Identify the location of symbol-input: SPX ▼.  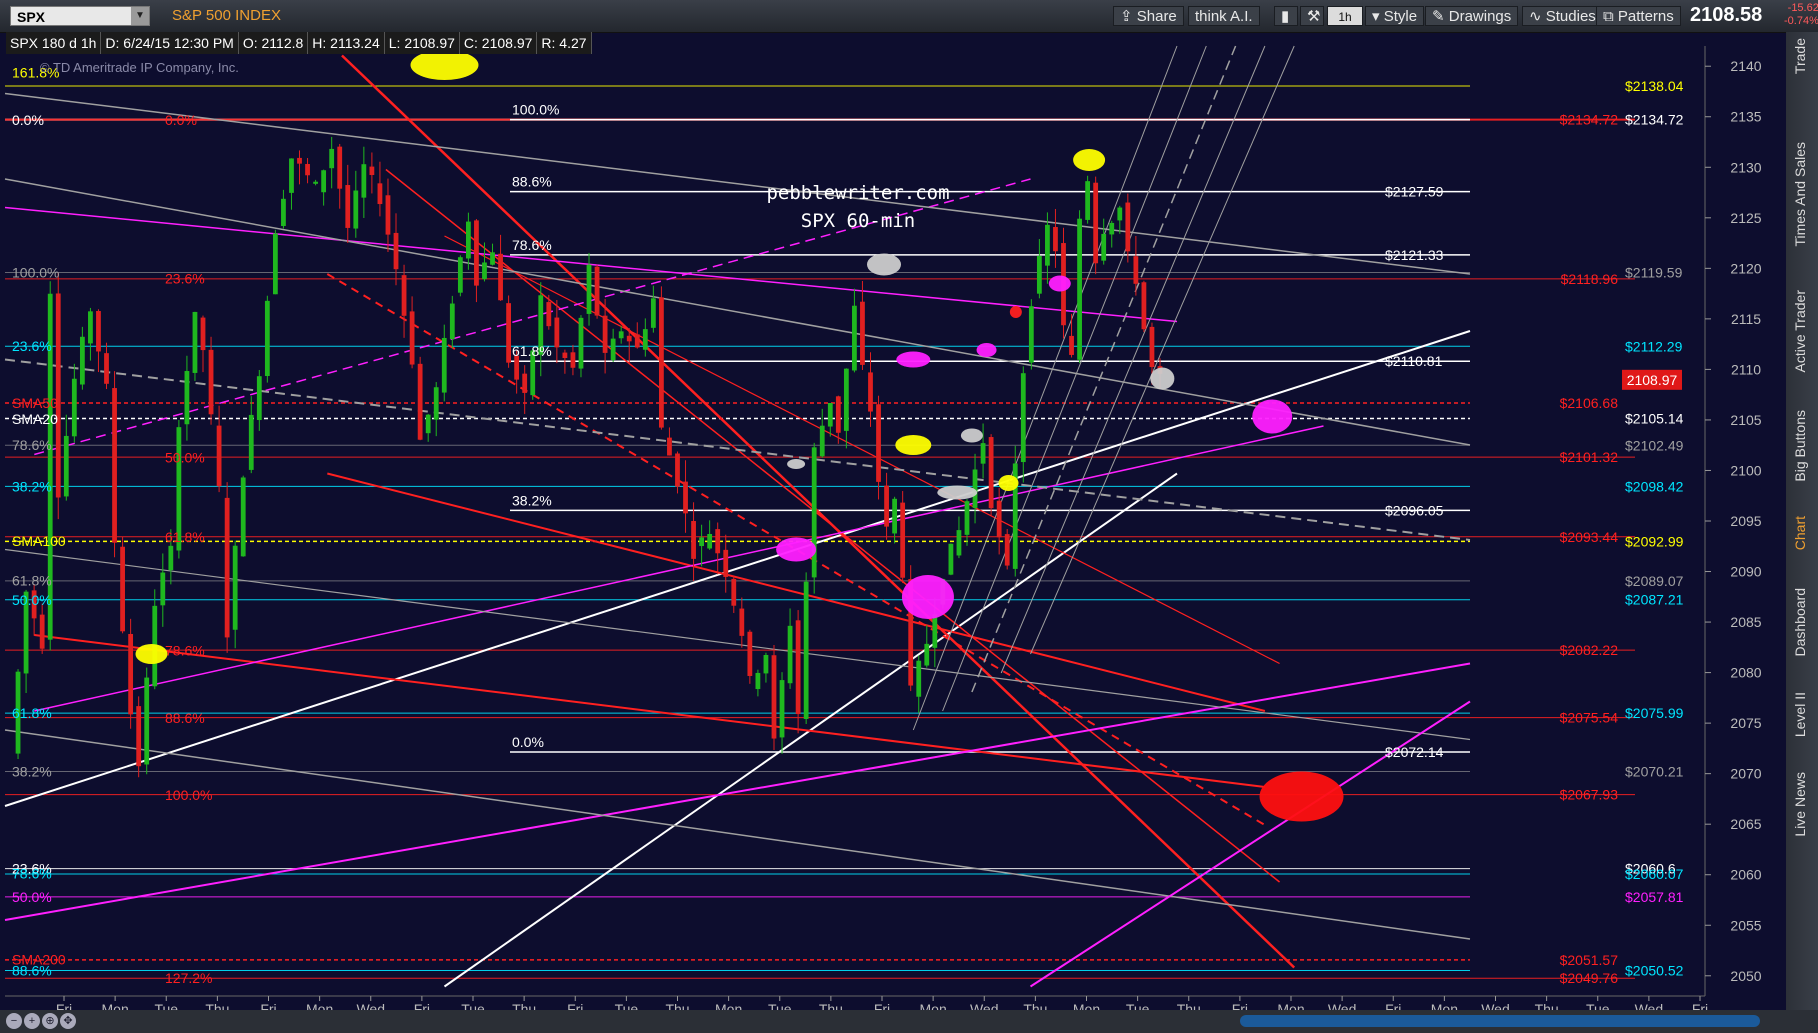
(80, 16).